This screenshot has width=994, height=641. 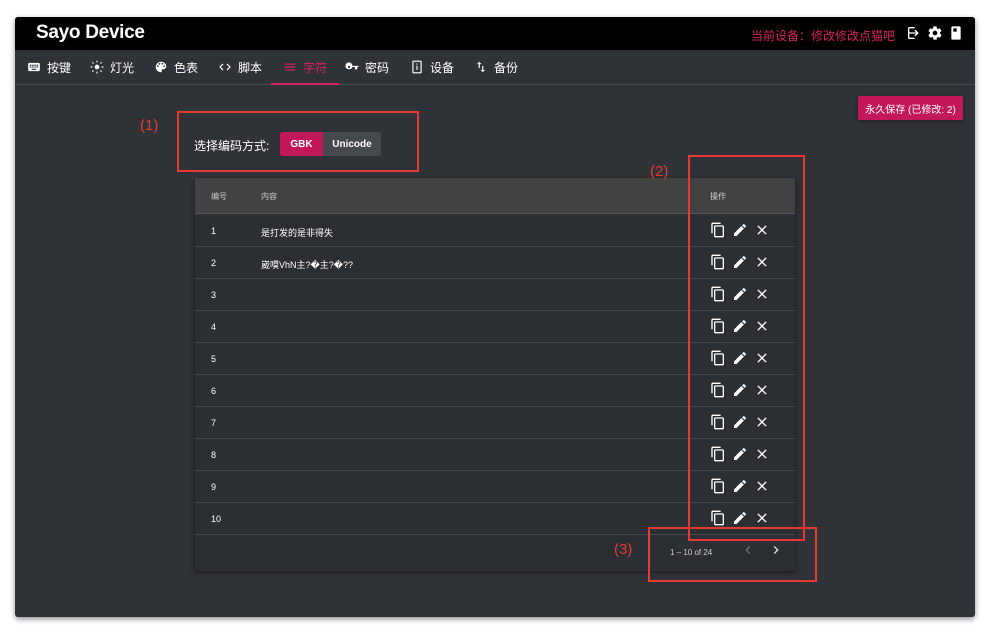 What do you see at coordinates (315, 67) in the screenshot?
I see `tab-label: 字符` at bounding box center [315, 67].